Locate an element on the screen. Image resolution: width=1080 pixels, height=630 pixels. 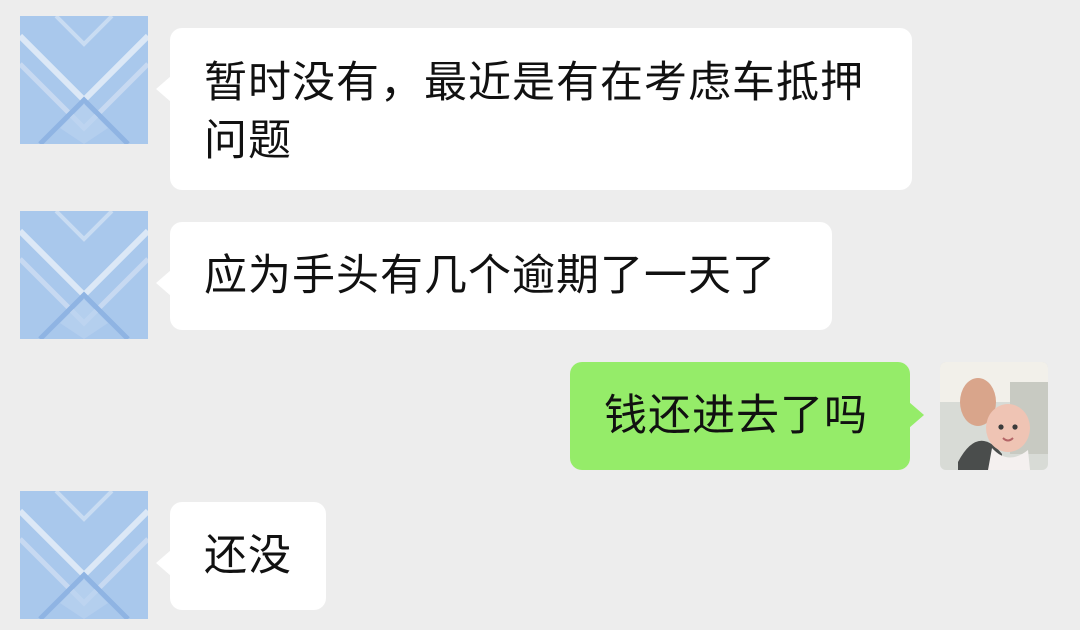
self-avatar is located at coordinates (994, 416).